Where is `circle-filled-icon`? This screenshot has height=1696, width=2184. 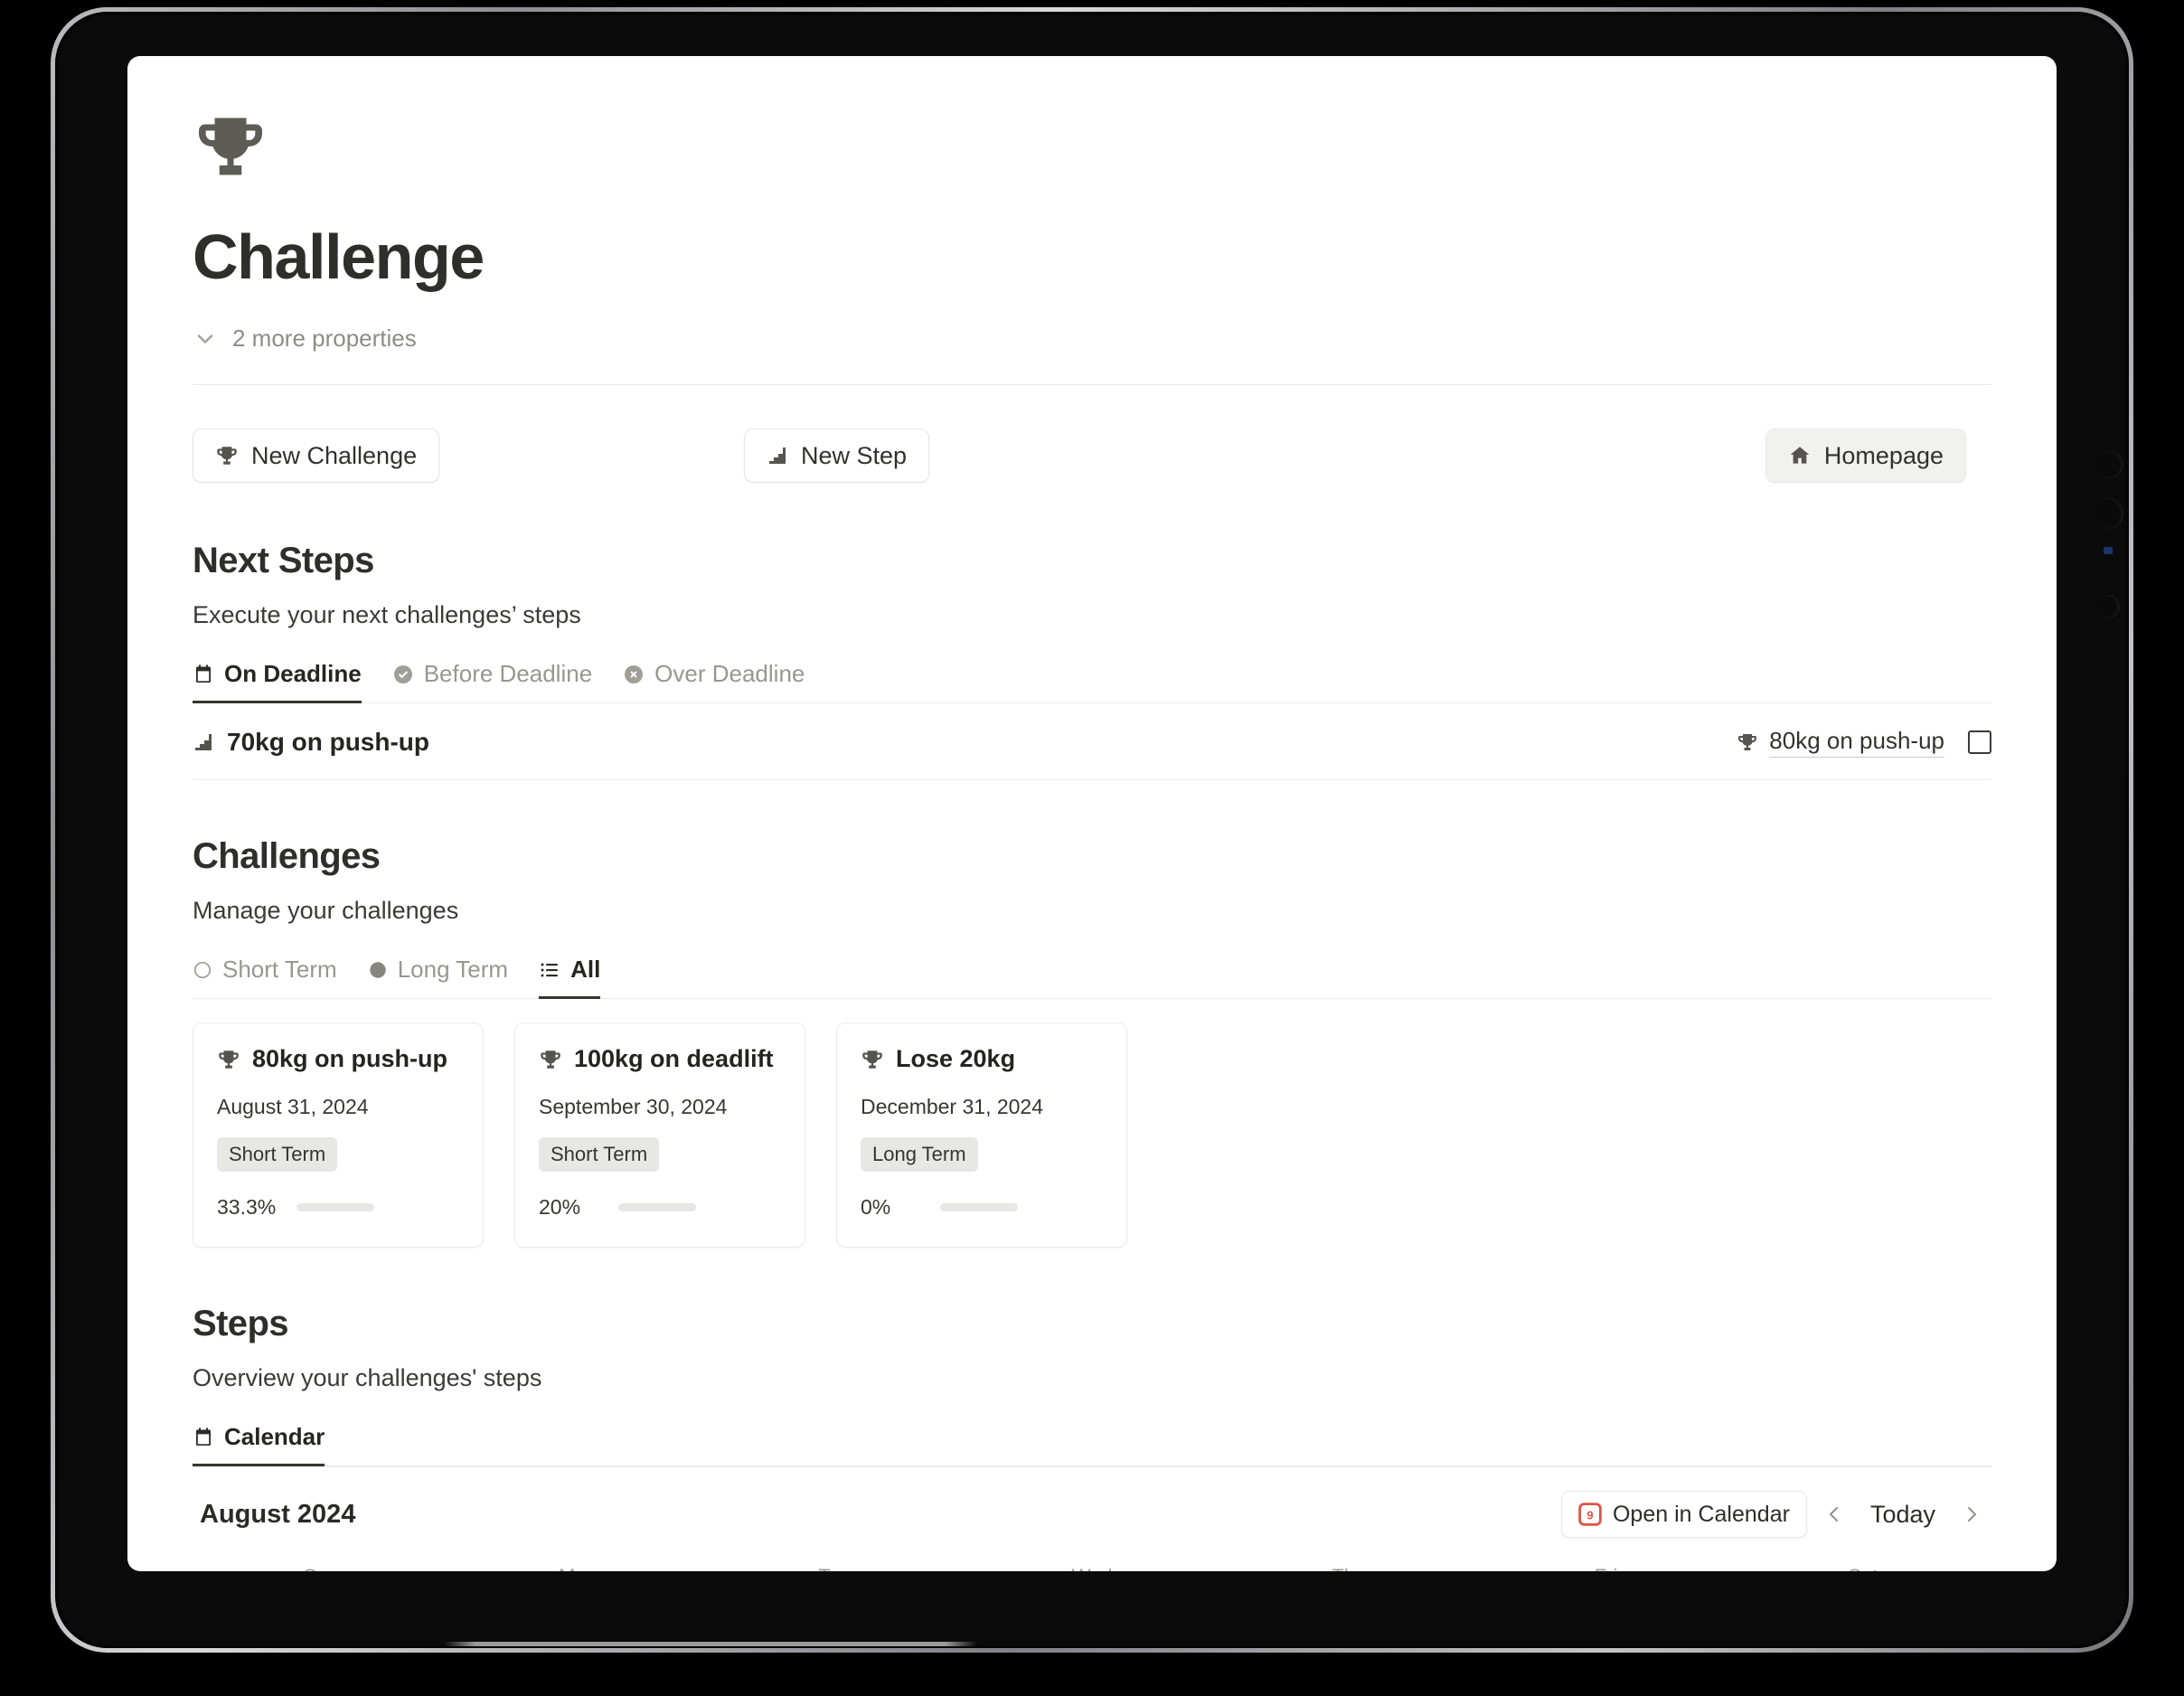
circle-filled-icon is located at coordinates (378, 970).